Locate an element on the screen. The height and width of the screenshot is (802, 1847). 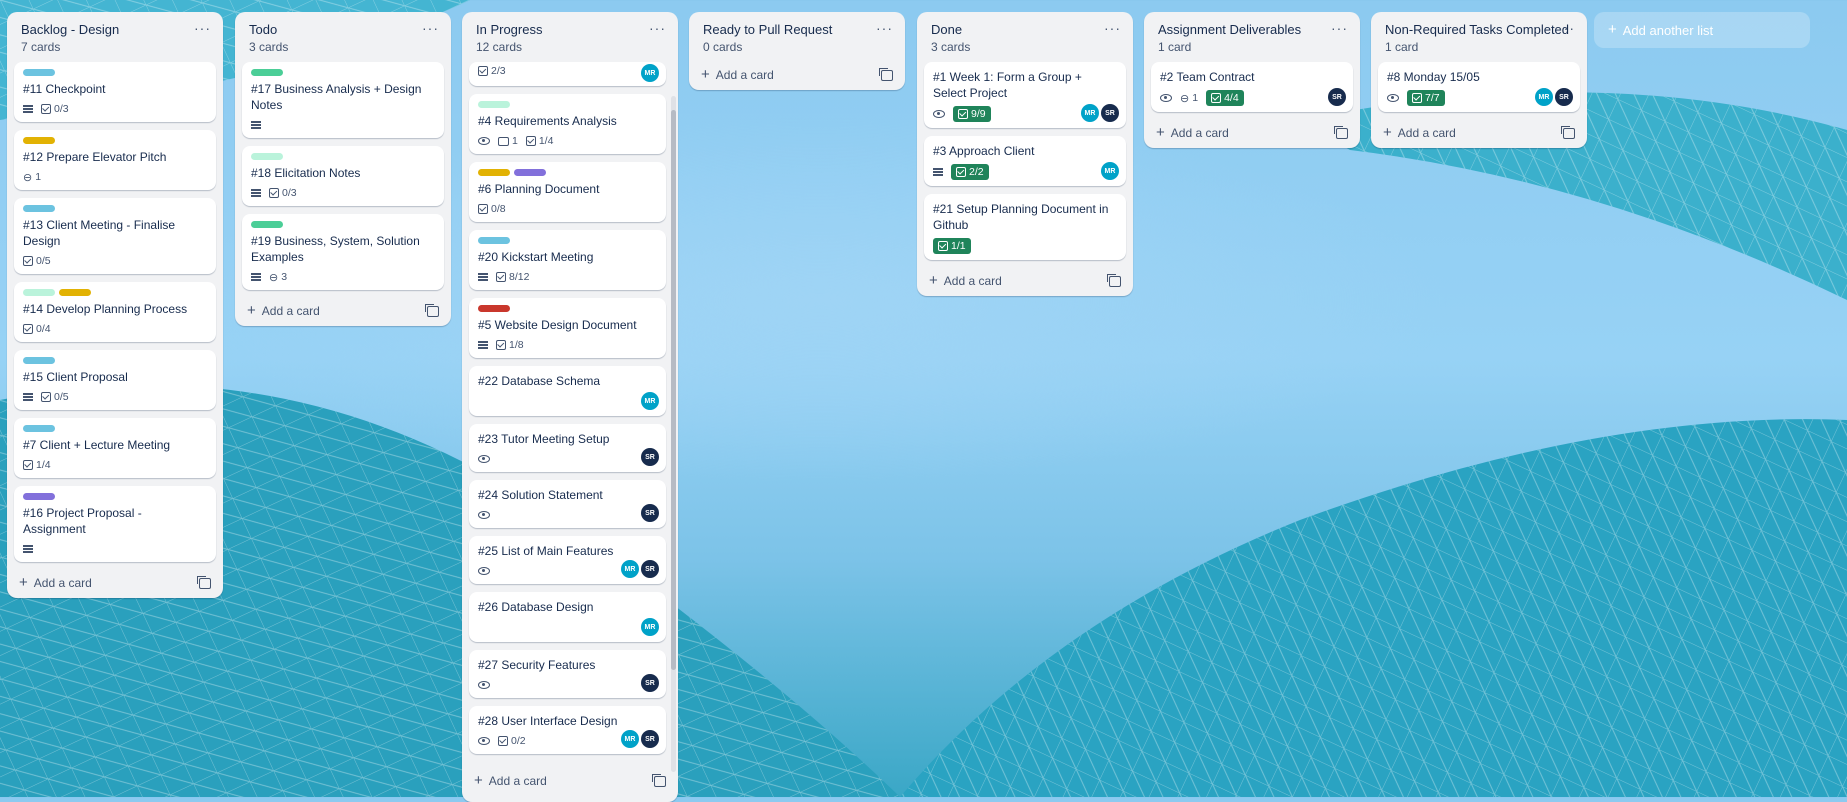
list-scrollbar is located at coordinates (673, 434).